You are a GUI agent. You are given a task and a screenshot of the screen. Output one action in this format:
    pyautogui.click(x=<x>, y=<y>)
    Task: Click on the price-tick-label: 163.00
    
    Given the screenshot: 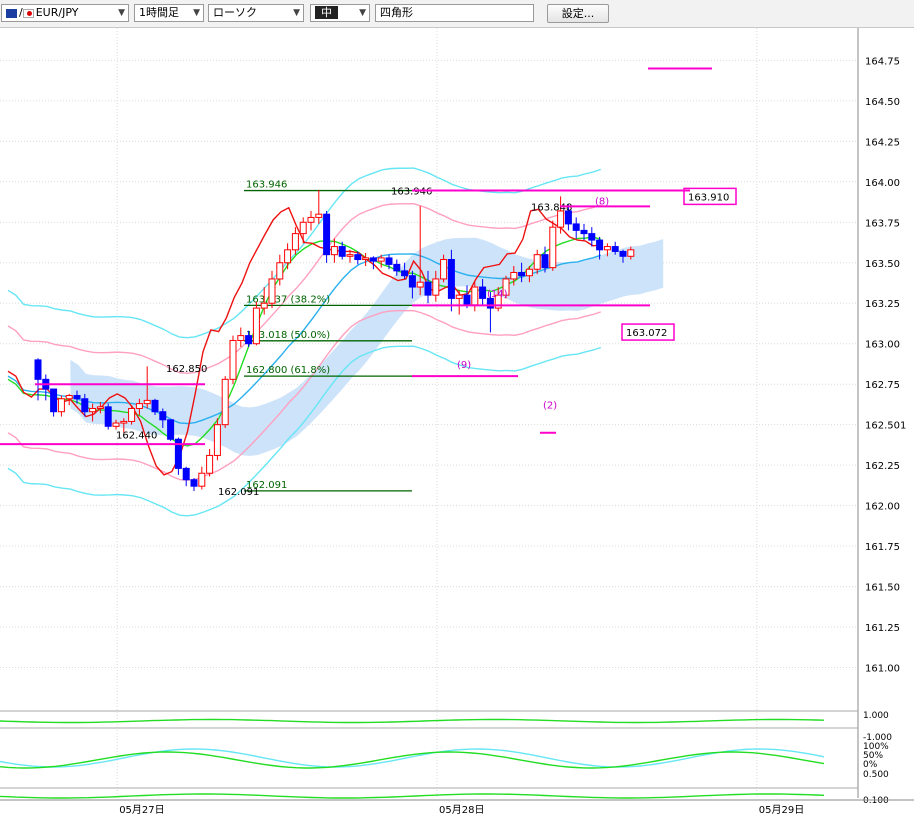 What is the action you would take?
    pyautogui.click(x=882, y=345)
    